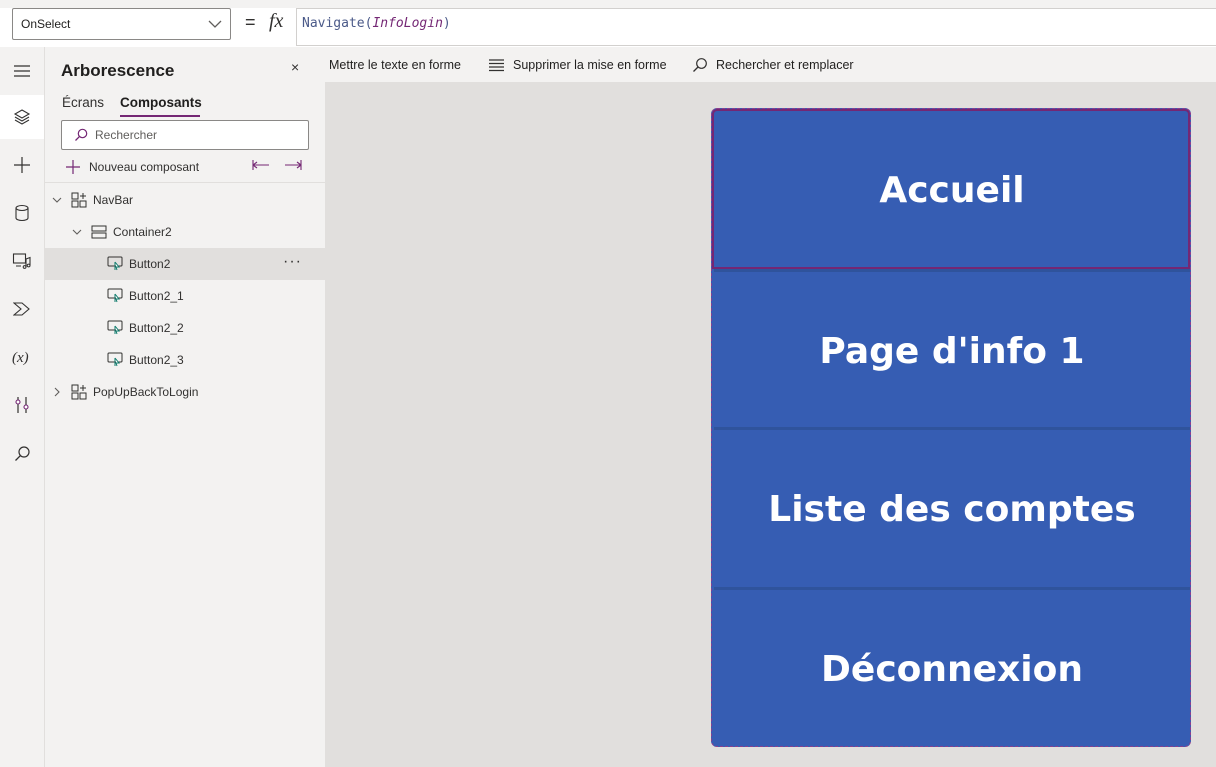  What do you see at coordinates (161, 102) in the screenshot?
I see `tab-components: Composants` at bounding box center [161, 102].